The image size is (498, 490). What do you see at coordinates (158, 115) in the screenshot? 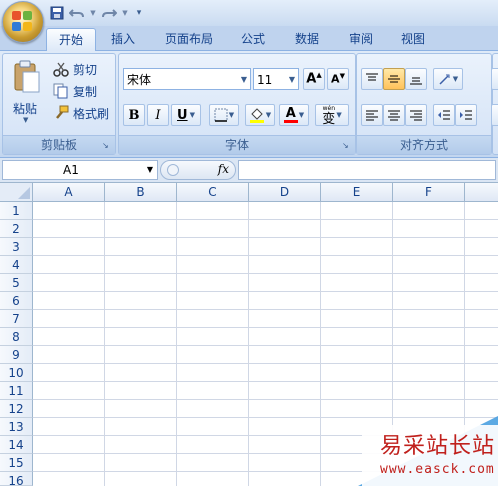
I see `italic-button: I` at bounding box center [158, 115].